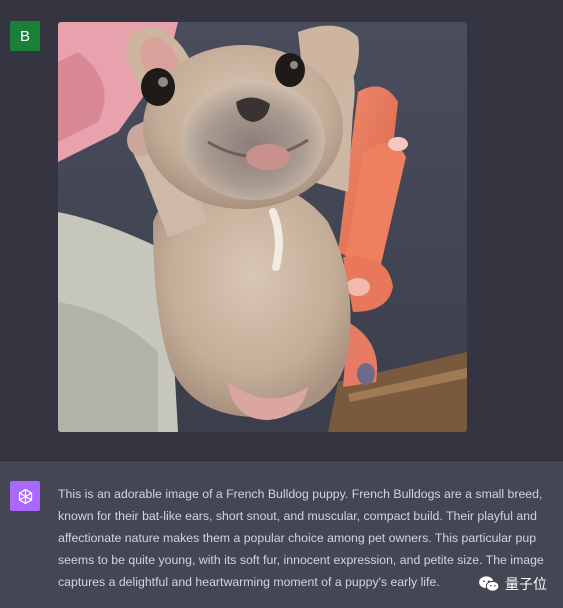 Image resolution: width=563 pixels, height=608 pixels. What do you see at coordinates (526, 585) in the screenshot?
I see `watermark-text: 量子位` at bounding box center [526, 585].